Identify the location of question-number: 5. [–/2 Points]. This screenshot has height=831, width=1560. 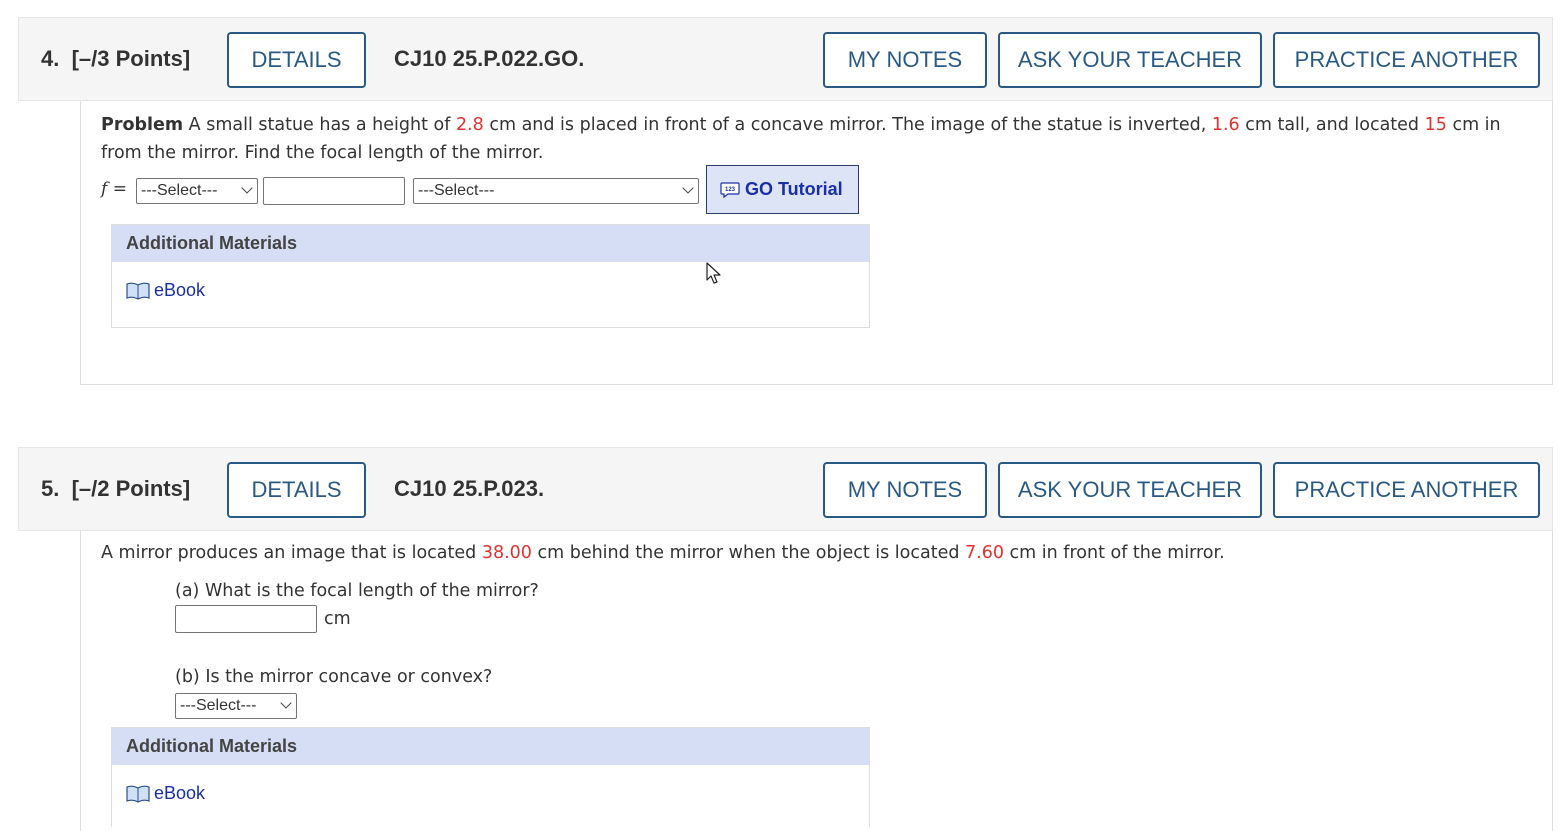
(115, 489).